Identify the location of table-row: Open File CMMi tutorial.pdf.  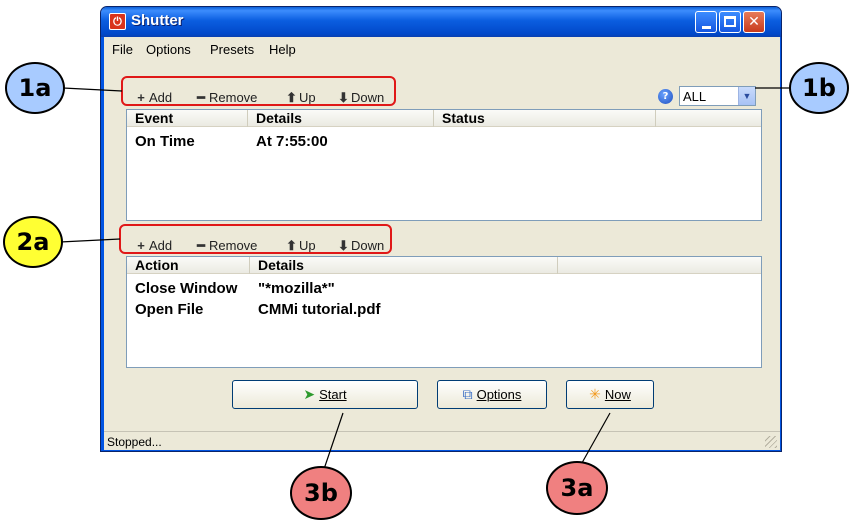
(444, 309).